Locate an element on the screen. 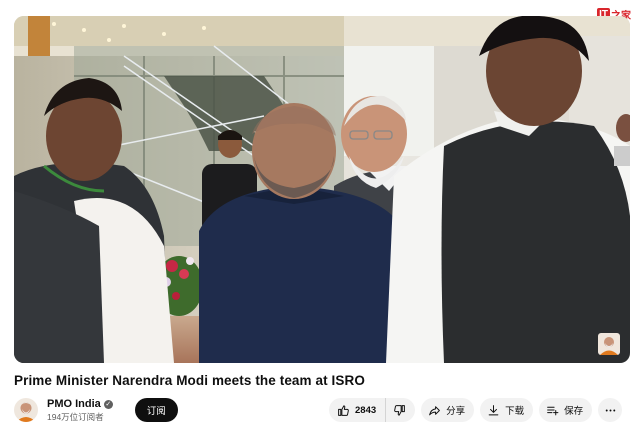  video-actions: 2843 分享 下载 保存 is located at coordinates (476, 410).